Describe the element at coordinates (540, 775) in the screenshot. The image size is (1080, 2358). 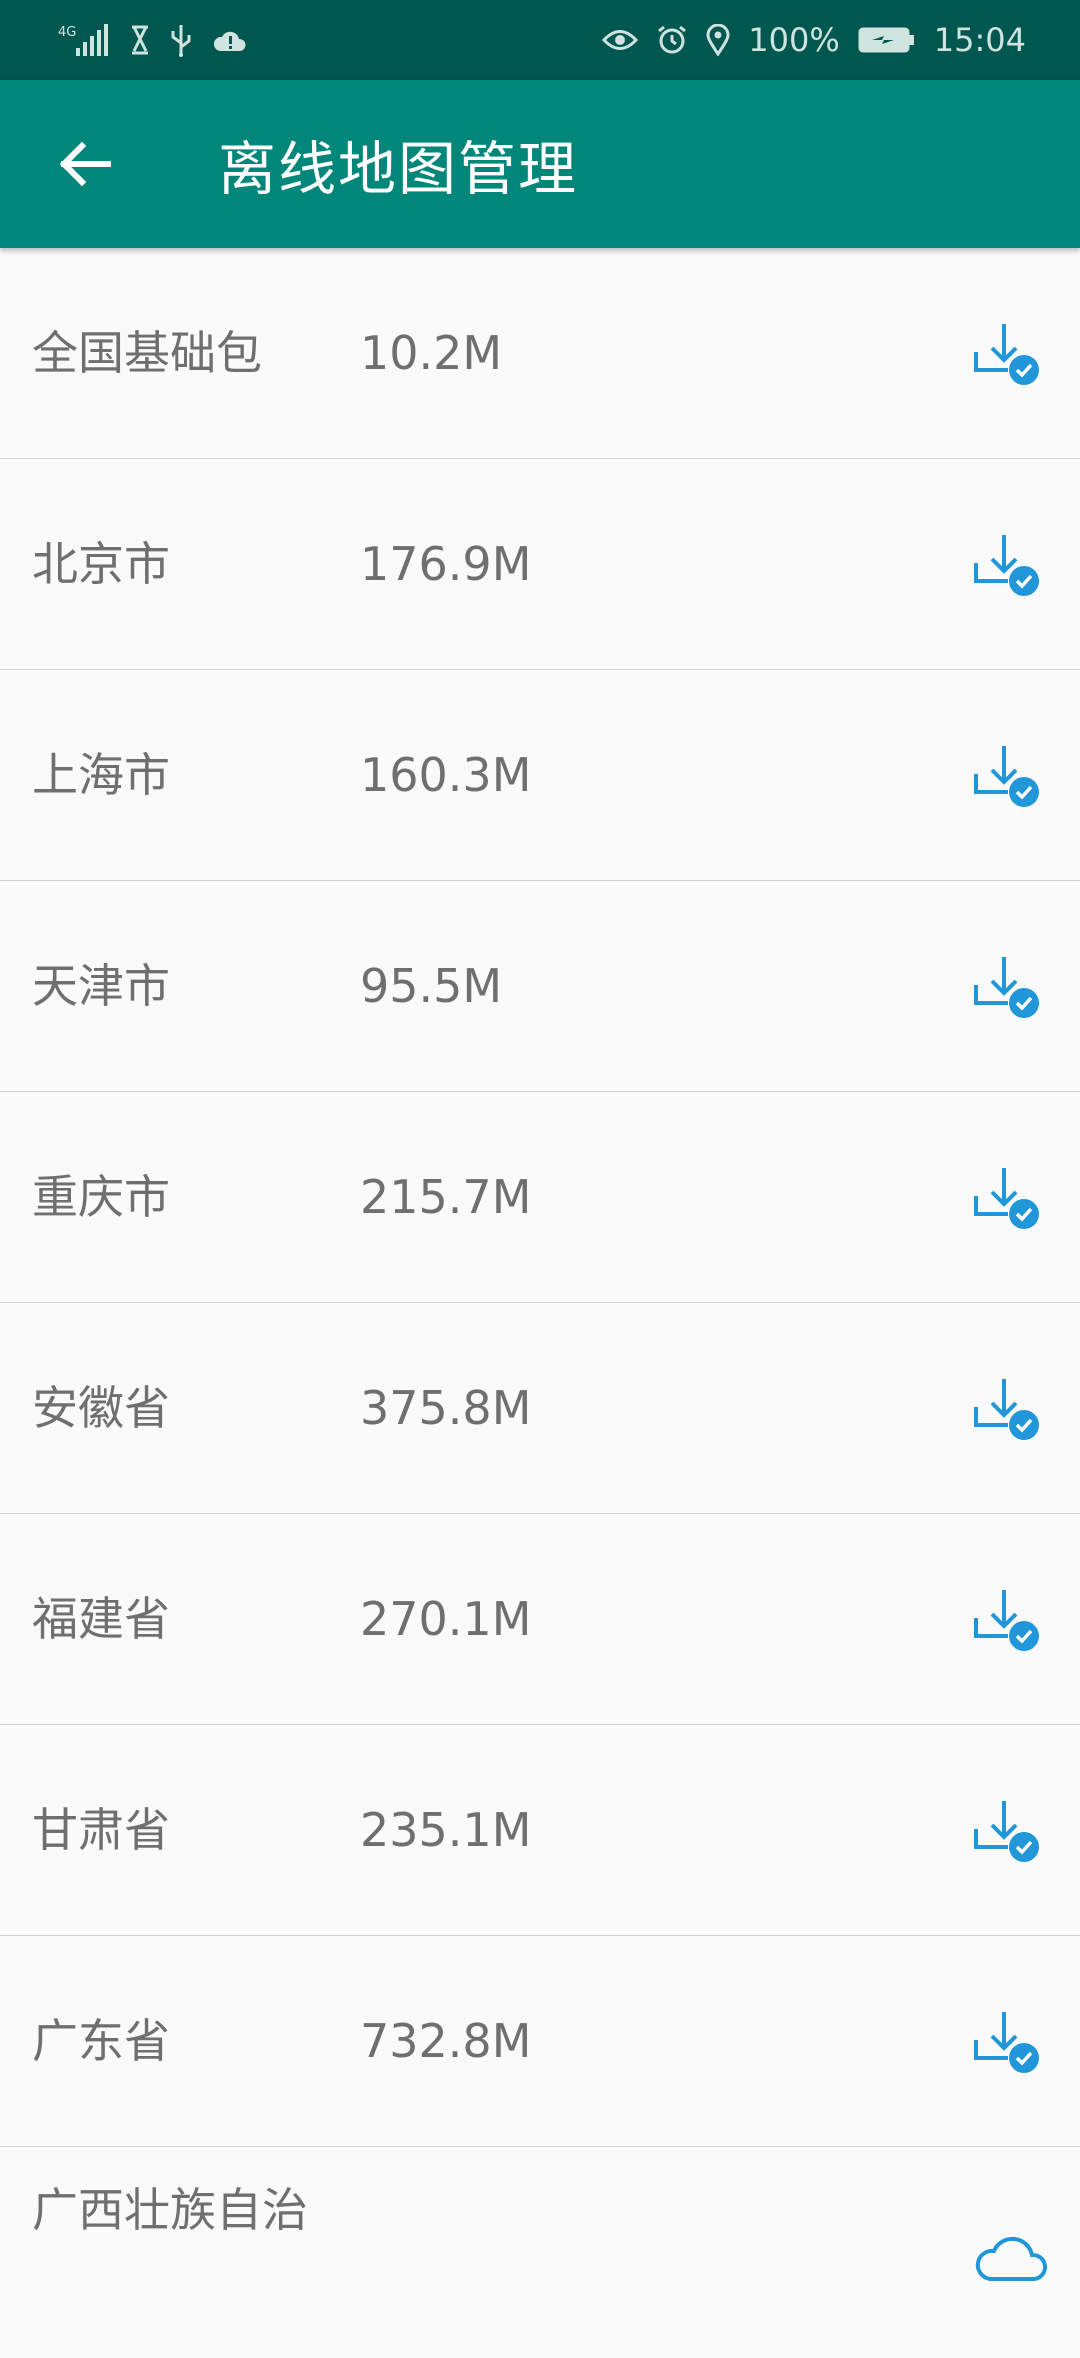
I see `list-item: 上海市 160.3M` at that location.